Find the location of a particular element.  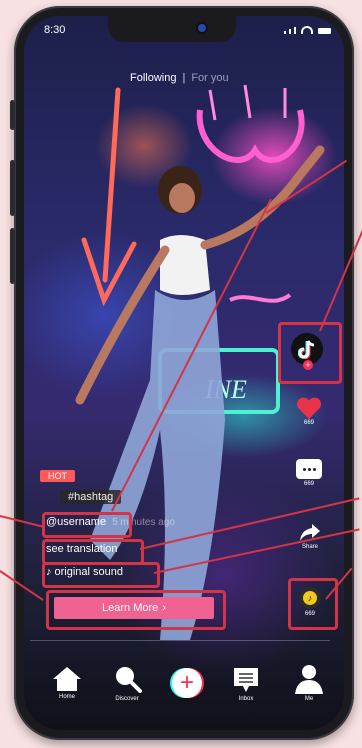

music-note-icon: ♪ is located at coordinates (49, 572).